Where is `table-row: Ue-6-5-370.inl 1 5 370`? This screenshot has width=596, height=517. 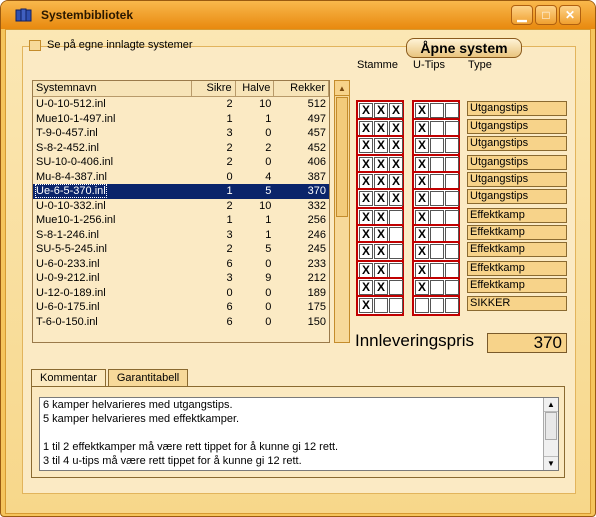 table-row: Ue-6-5-370.inl 1 5 370 is located at coordinates (181, 191).